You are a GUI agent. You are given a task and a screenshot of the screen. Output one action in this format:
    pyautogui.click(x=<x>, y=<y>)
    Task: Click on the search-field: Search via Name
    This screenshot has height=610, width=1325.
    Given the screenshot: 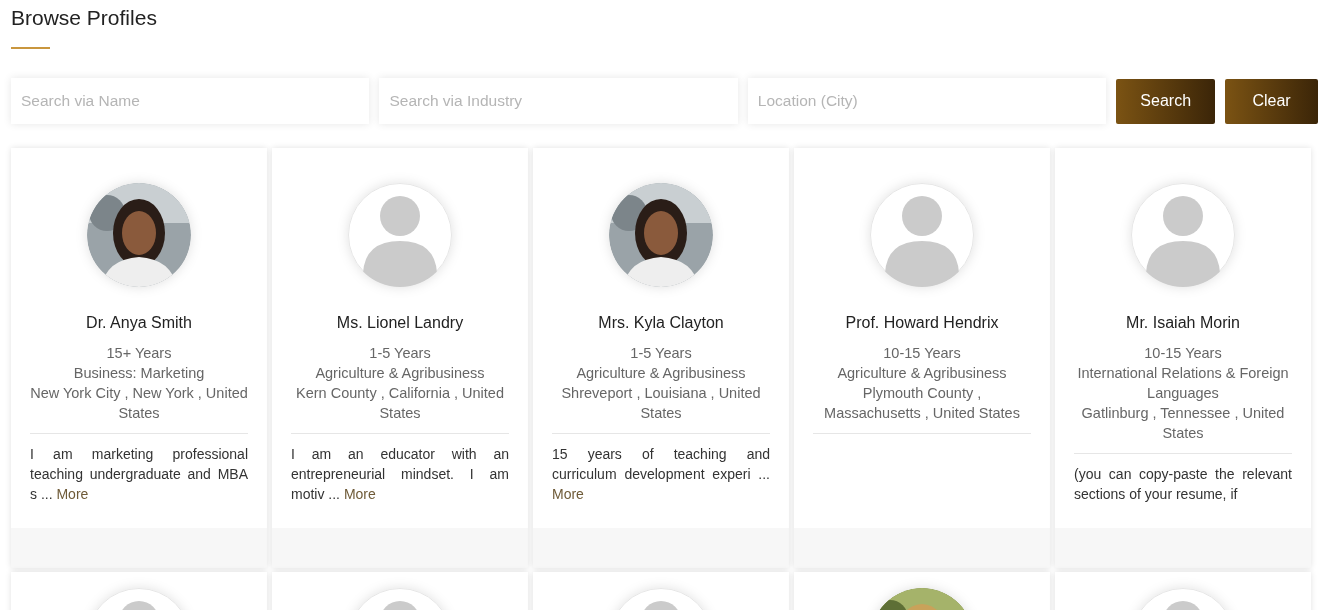 What is the action you would take?
    pyautogui.click(x=190, y=101)
    